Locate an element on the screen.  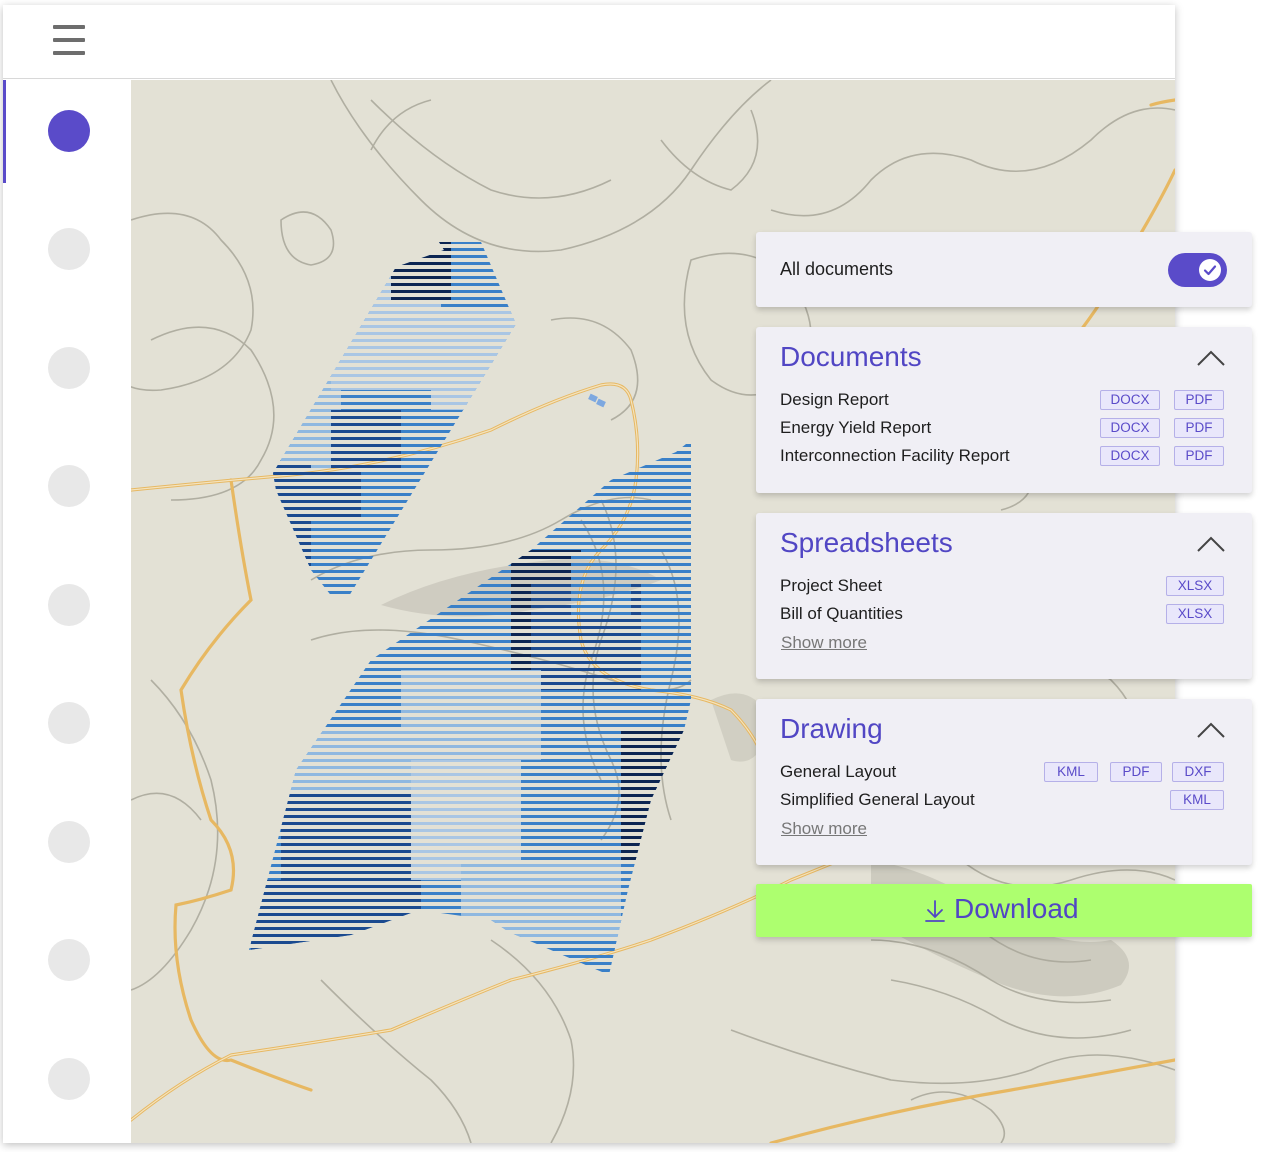
check-icon is located at coordinates (1210, 270).